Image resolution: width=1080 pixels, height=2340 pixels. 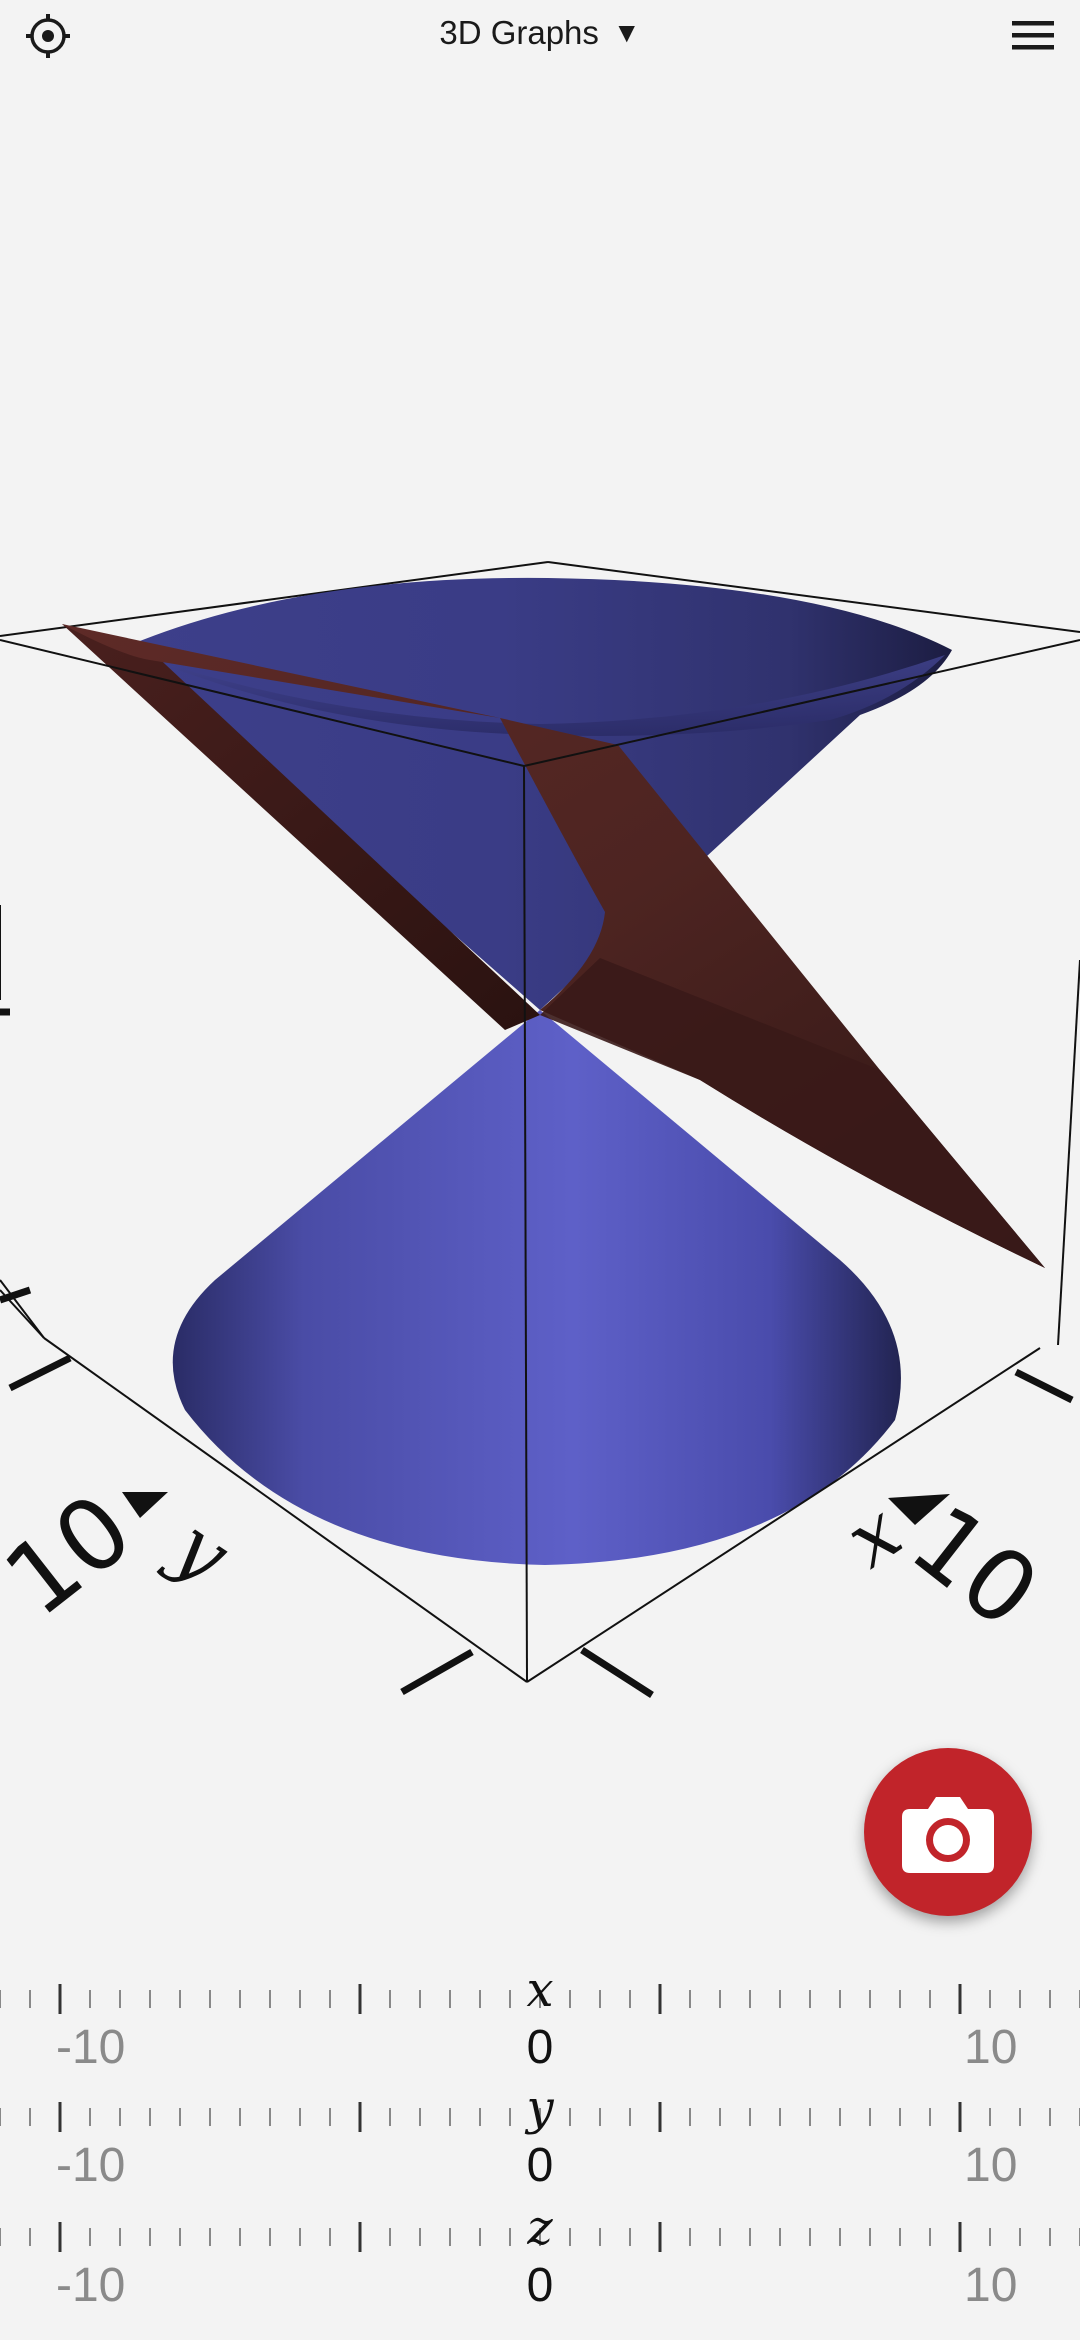 I want to click on hamburger-menu-icon, so click(x=1033, y=35).